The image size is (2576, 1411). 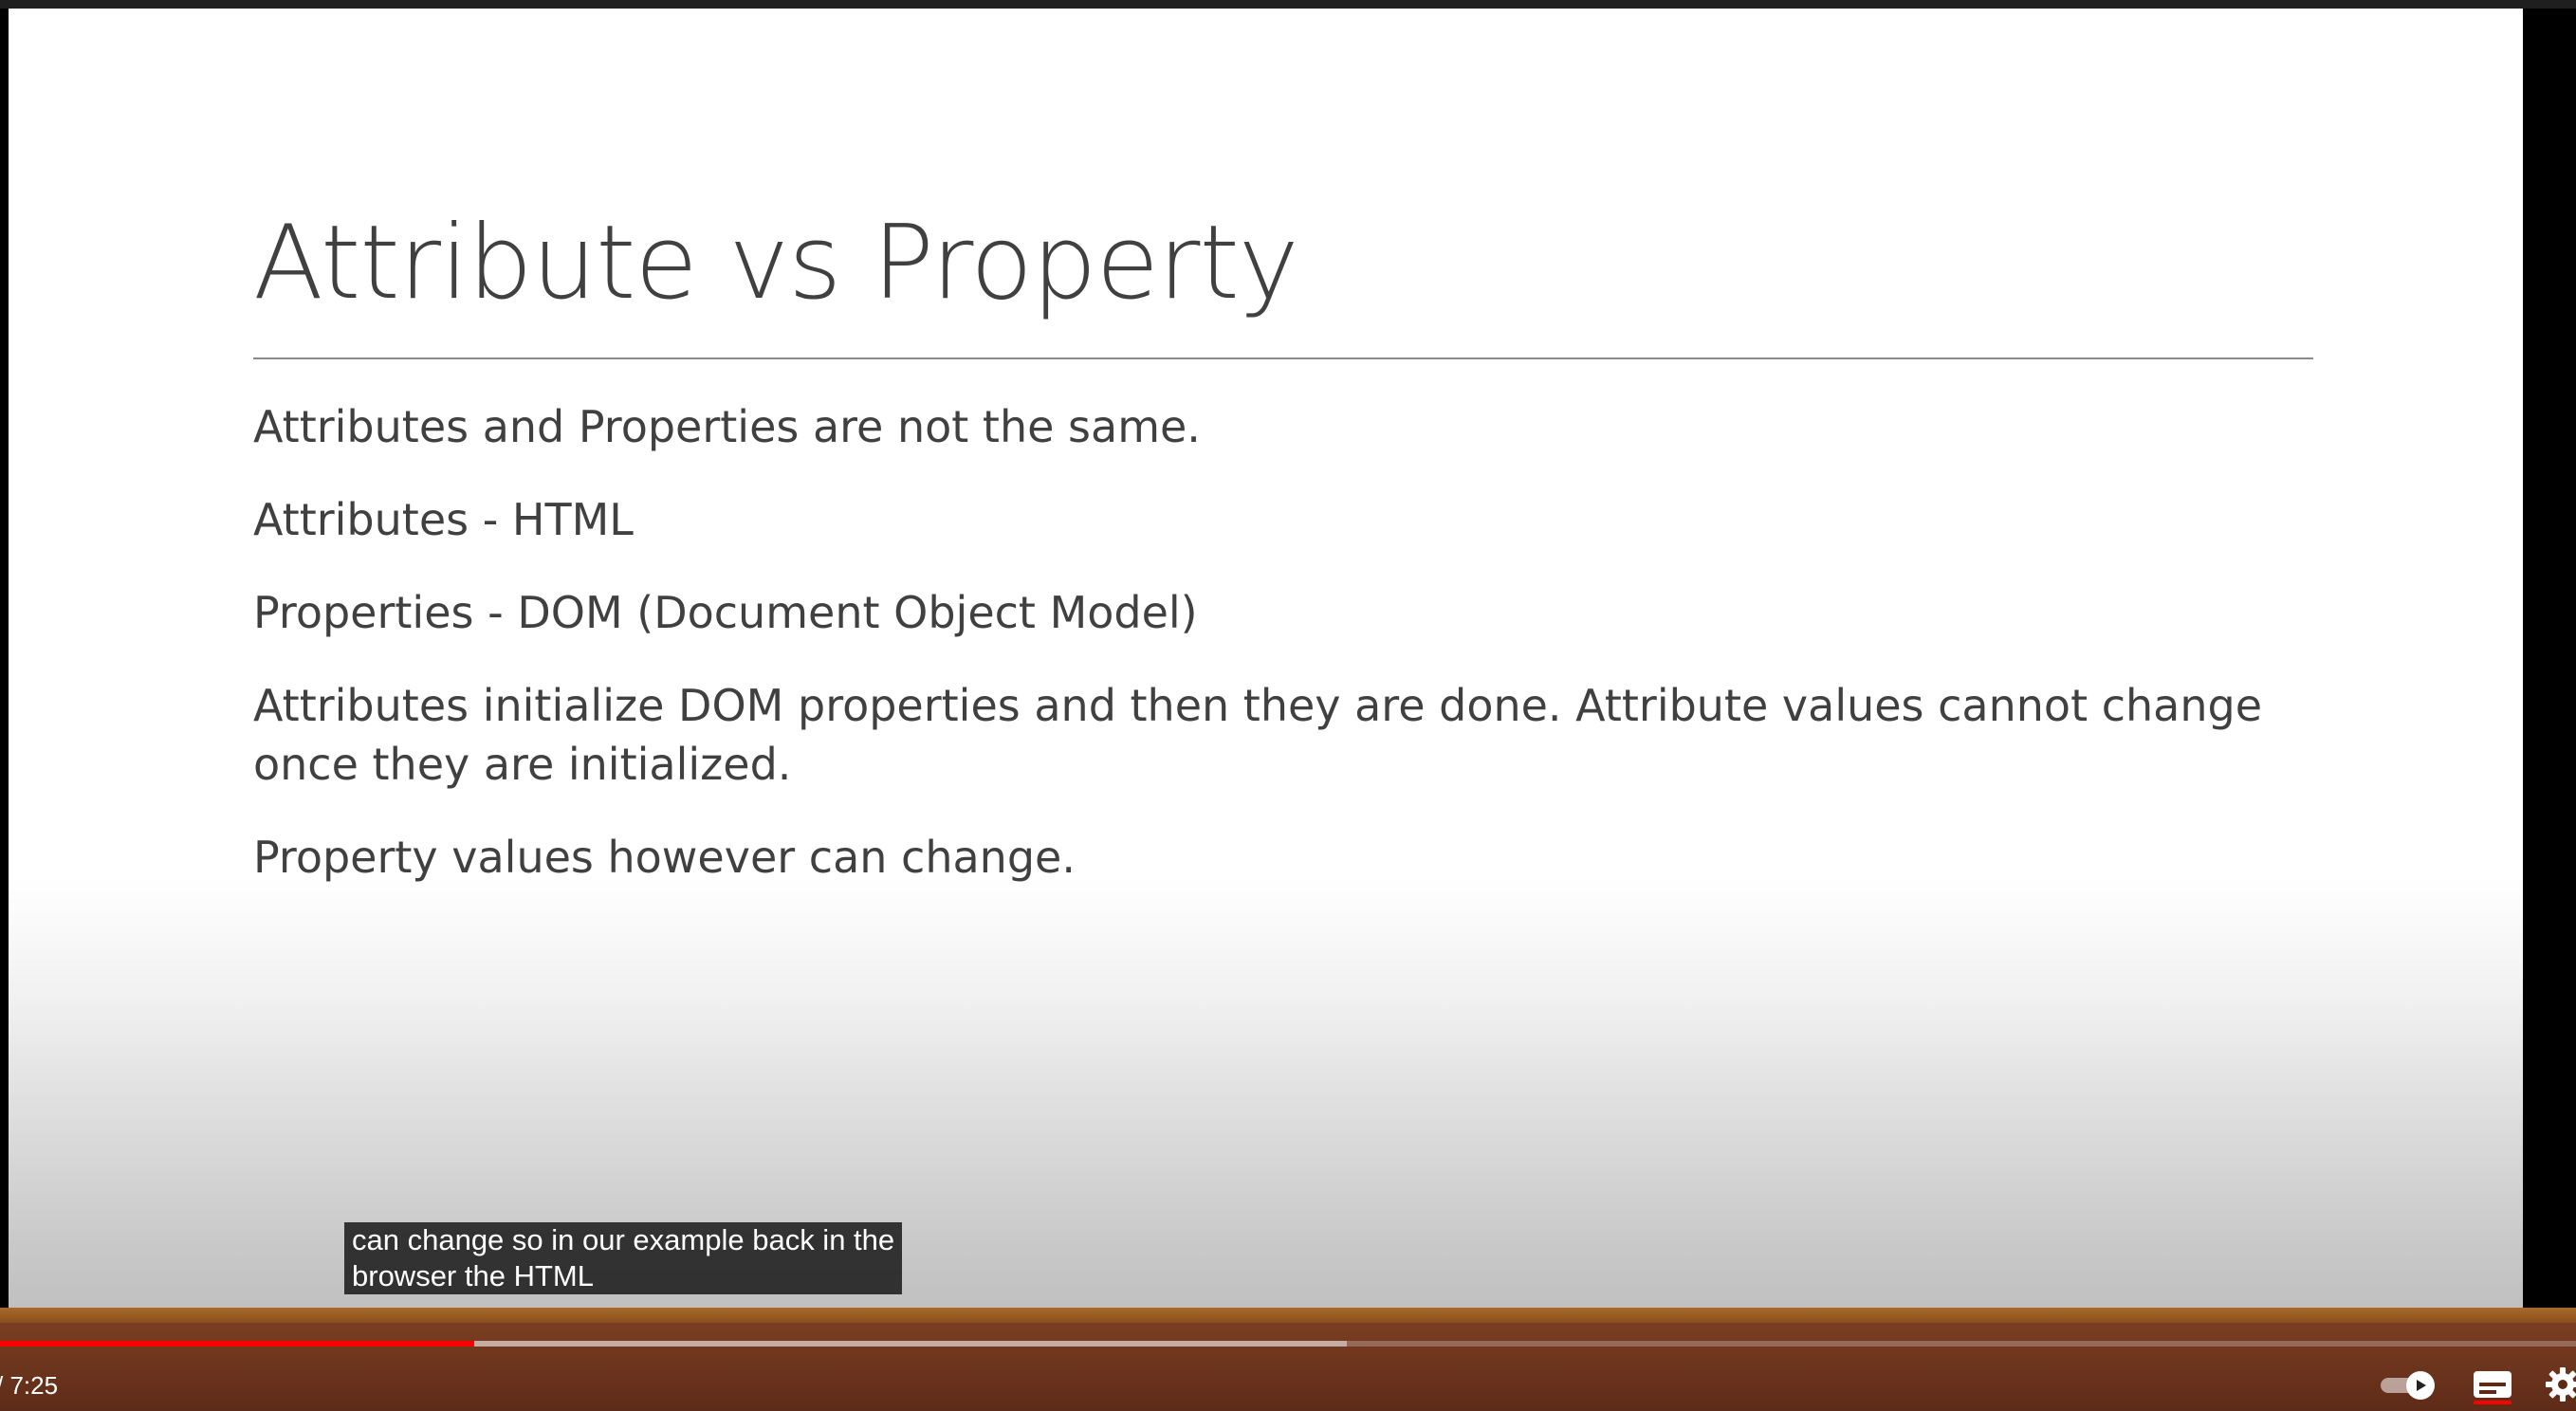 I want to click on autoplay-toggle, so click(x=2408, y=1385).